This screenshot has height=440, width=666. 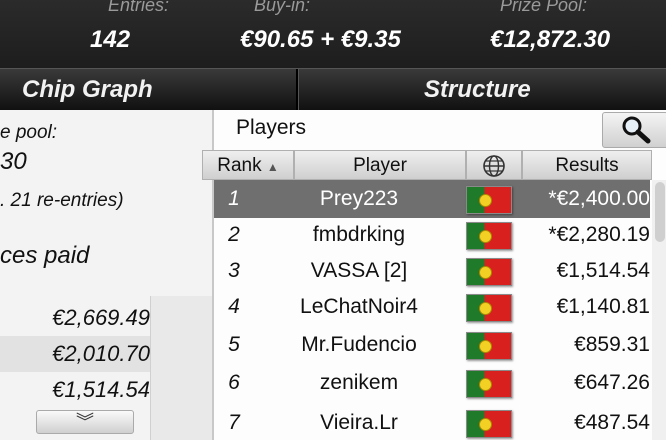 I want to click on payout-scroll-area, so click(x=181, y=368).